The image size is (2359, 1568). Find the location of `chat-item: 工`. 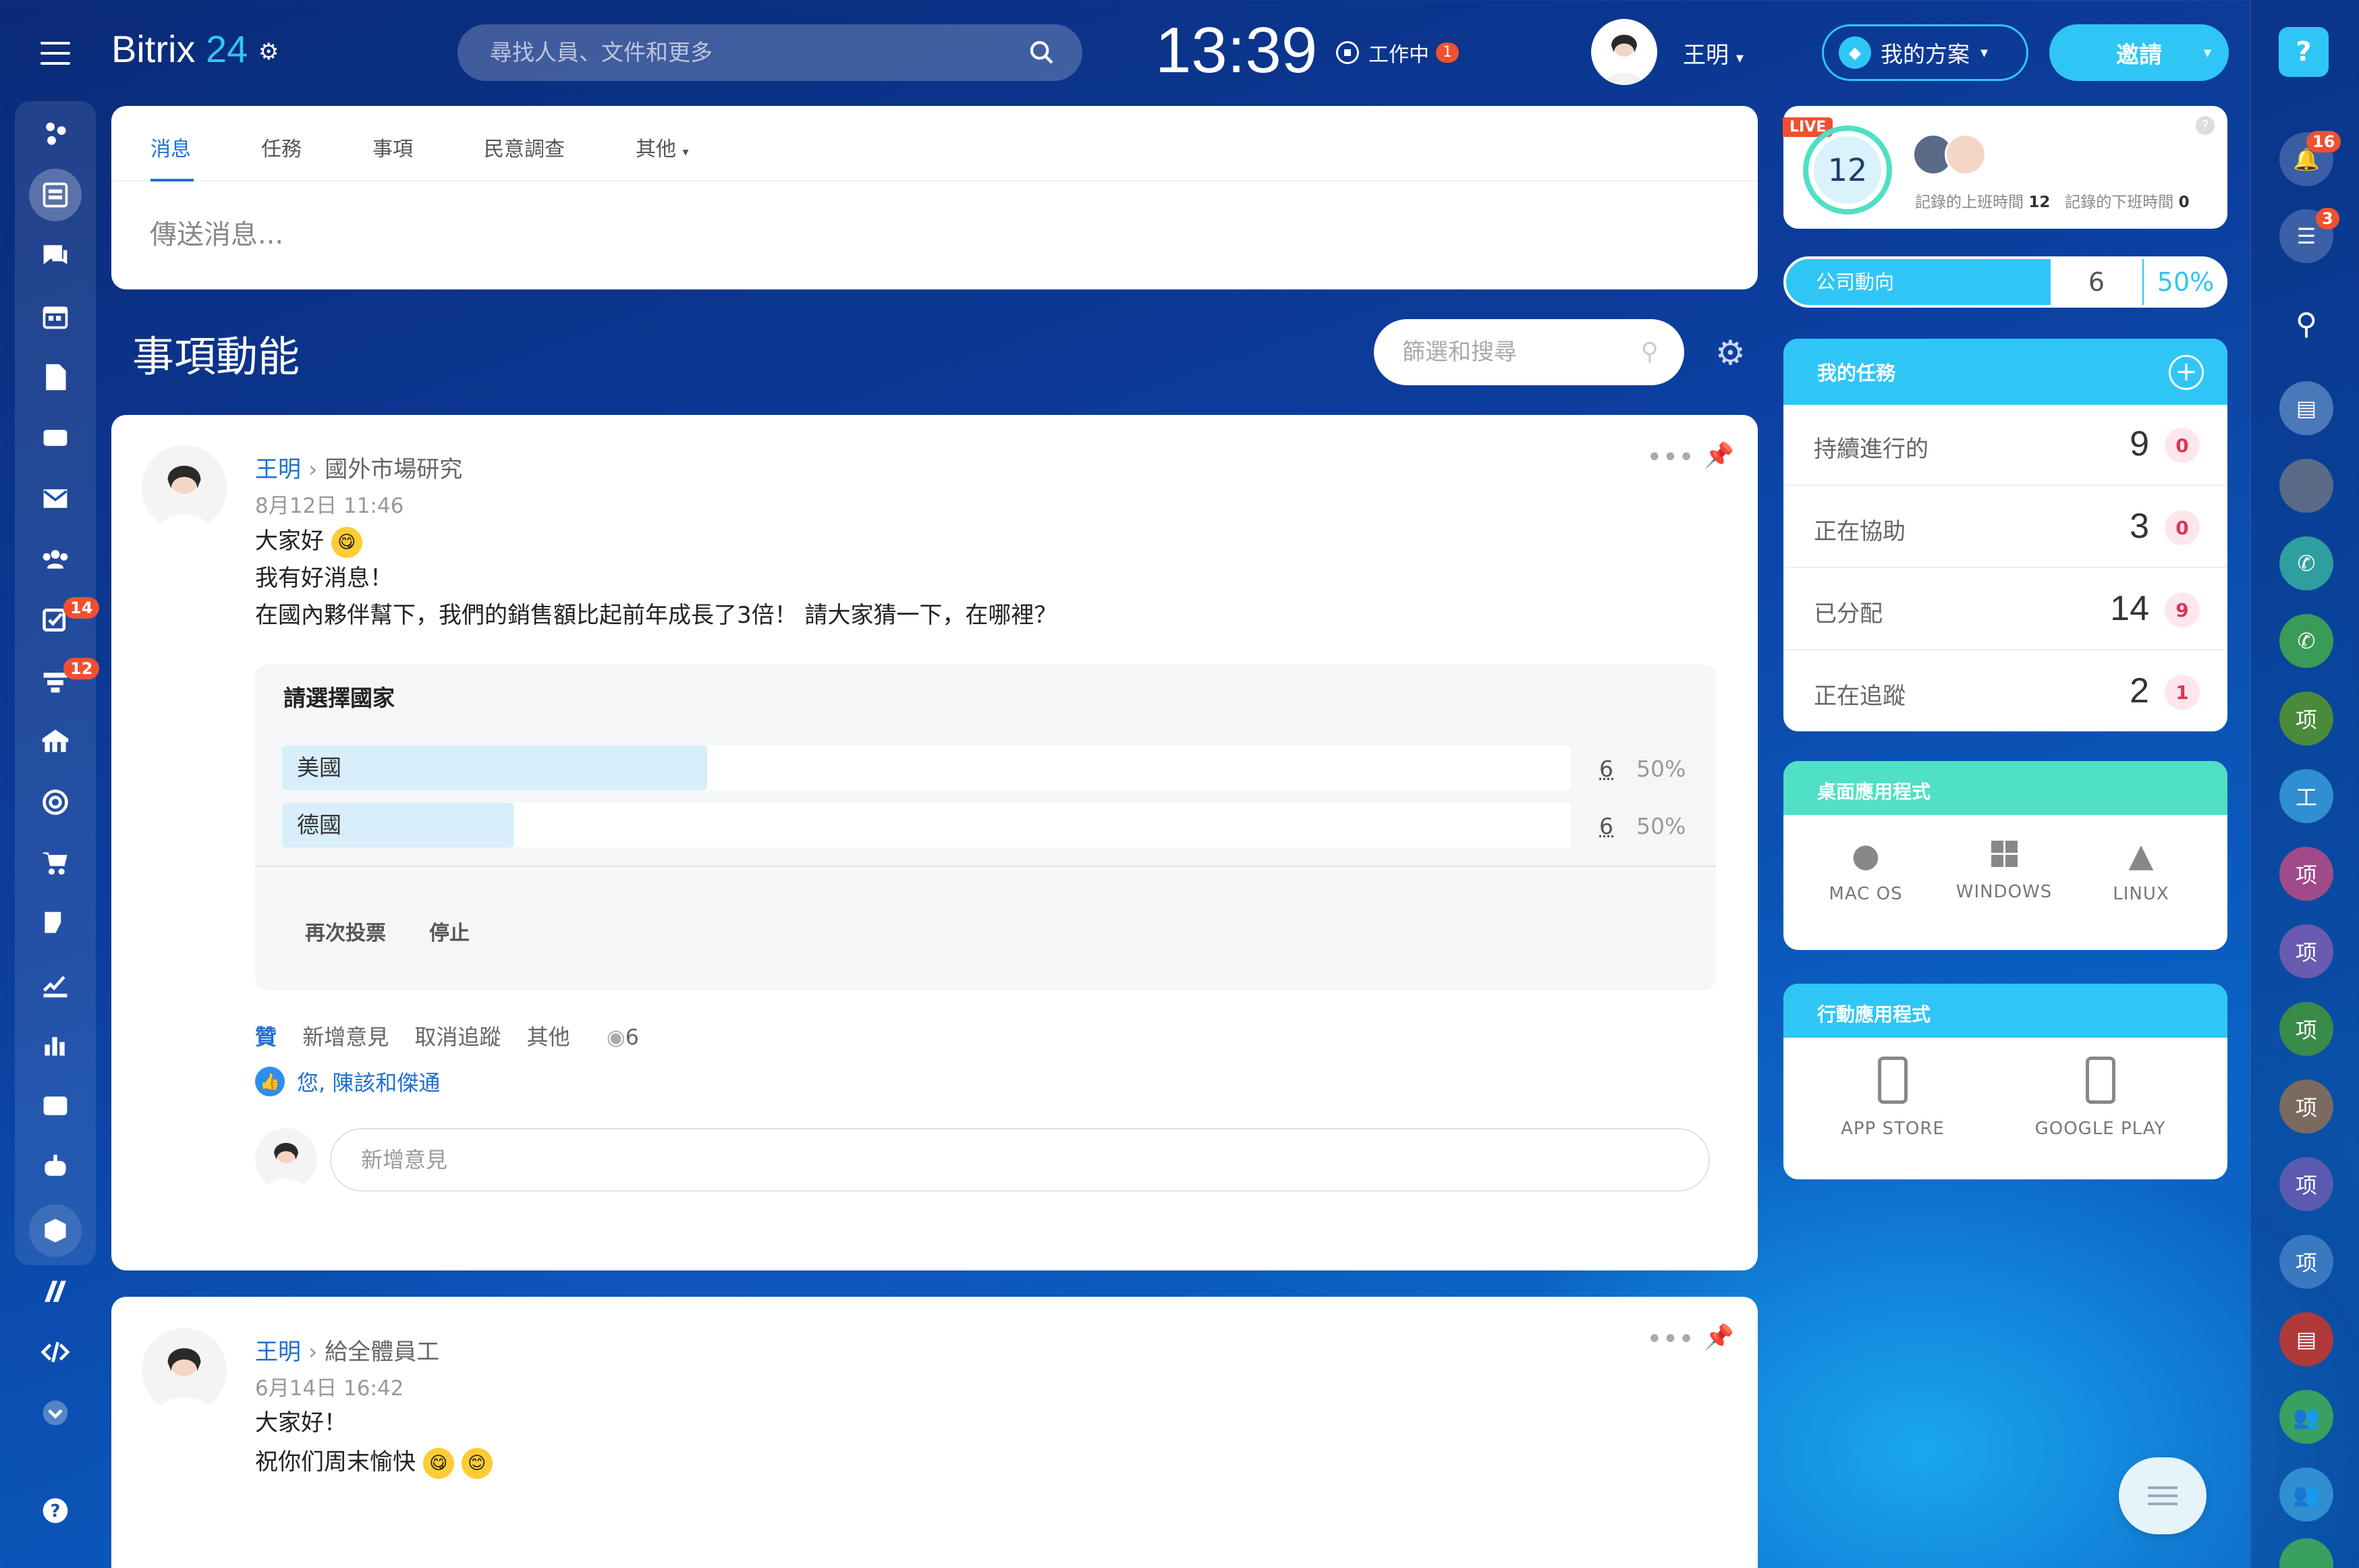

chat-item: 工 is located at coordinates (2306, 796).